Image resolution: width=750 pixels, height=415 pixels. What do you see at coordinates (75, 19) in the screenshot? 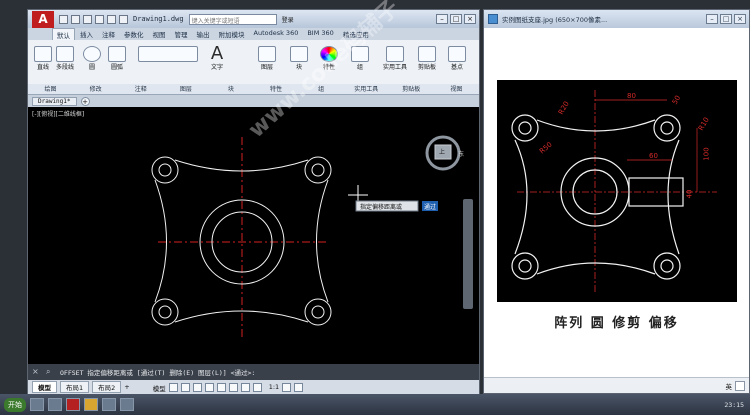
I see `open-file-icon` at bounding box center [75, 19].